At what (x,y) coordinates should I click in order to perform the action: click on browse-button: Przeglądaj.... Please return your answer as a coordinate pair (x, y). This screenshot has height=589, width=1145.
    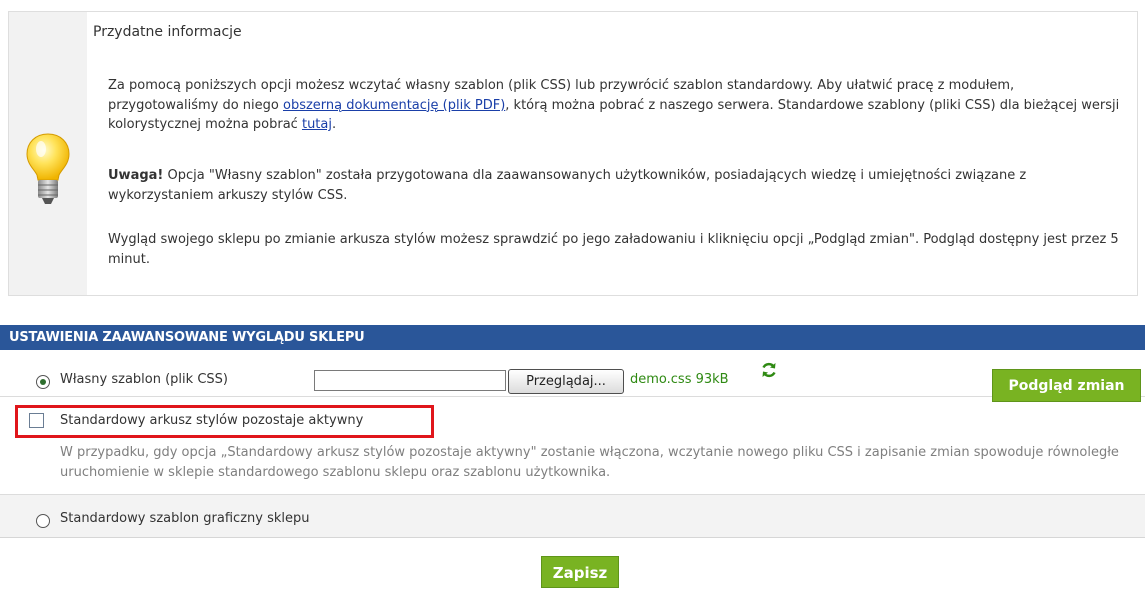
    Looking at the image, I should click on (566, 381).